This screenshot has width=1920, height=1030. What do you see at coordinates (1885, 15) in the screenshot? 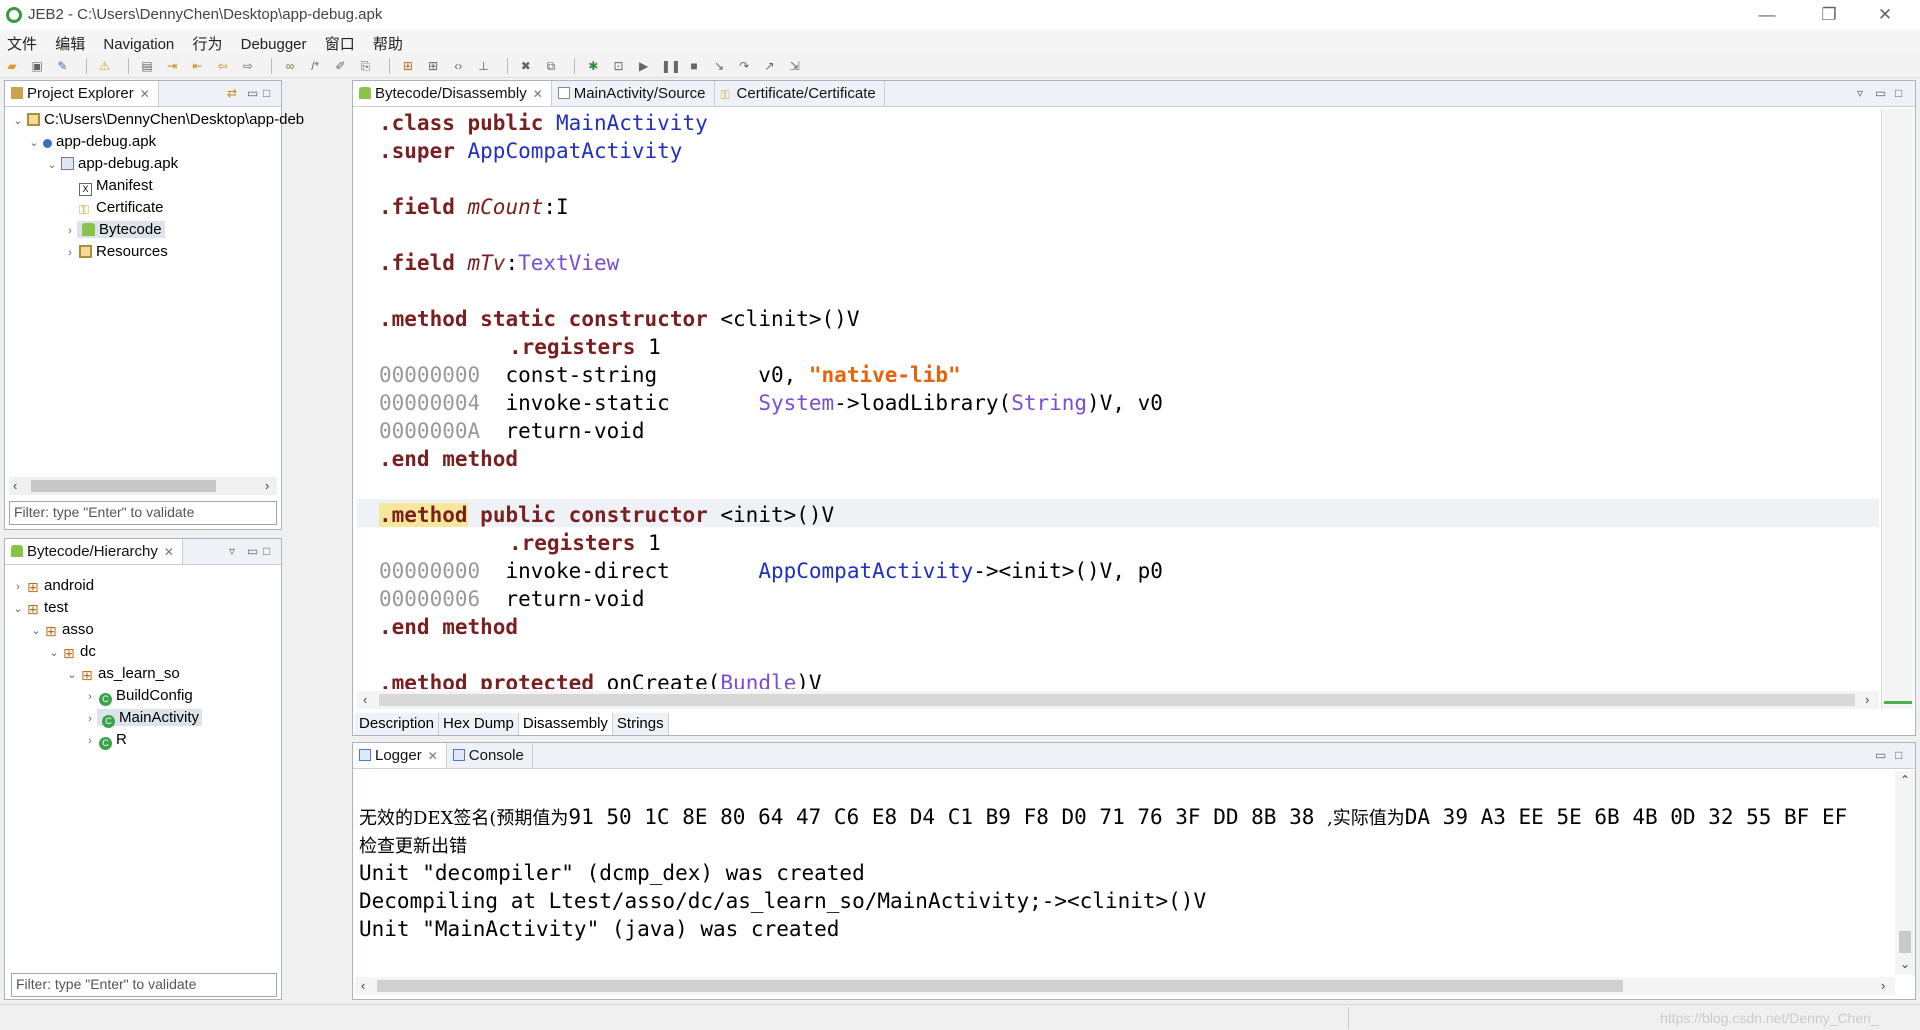
I see `close-button: ✕` at bounding box center [1885, 15].